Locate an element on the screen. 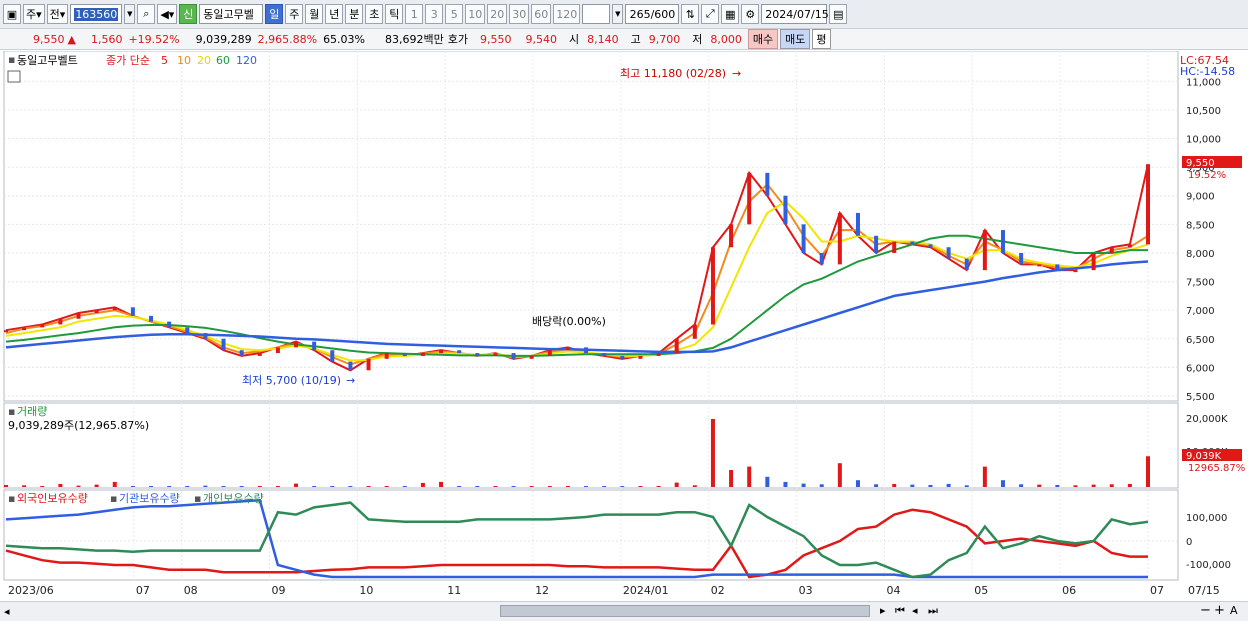  period-tick: 틱 is located at coordinates (394, 14).